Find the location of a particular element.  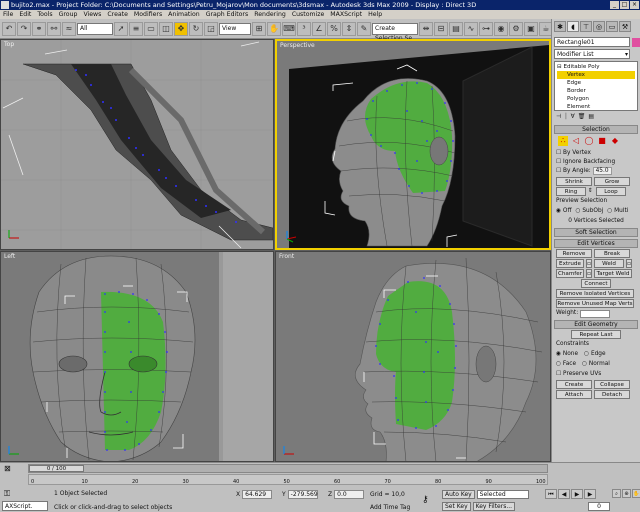

preview-off-radio: ◉ Off is located at coordinates (563, 211).